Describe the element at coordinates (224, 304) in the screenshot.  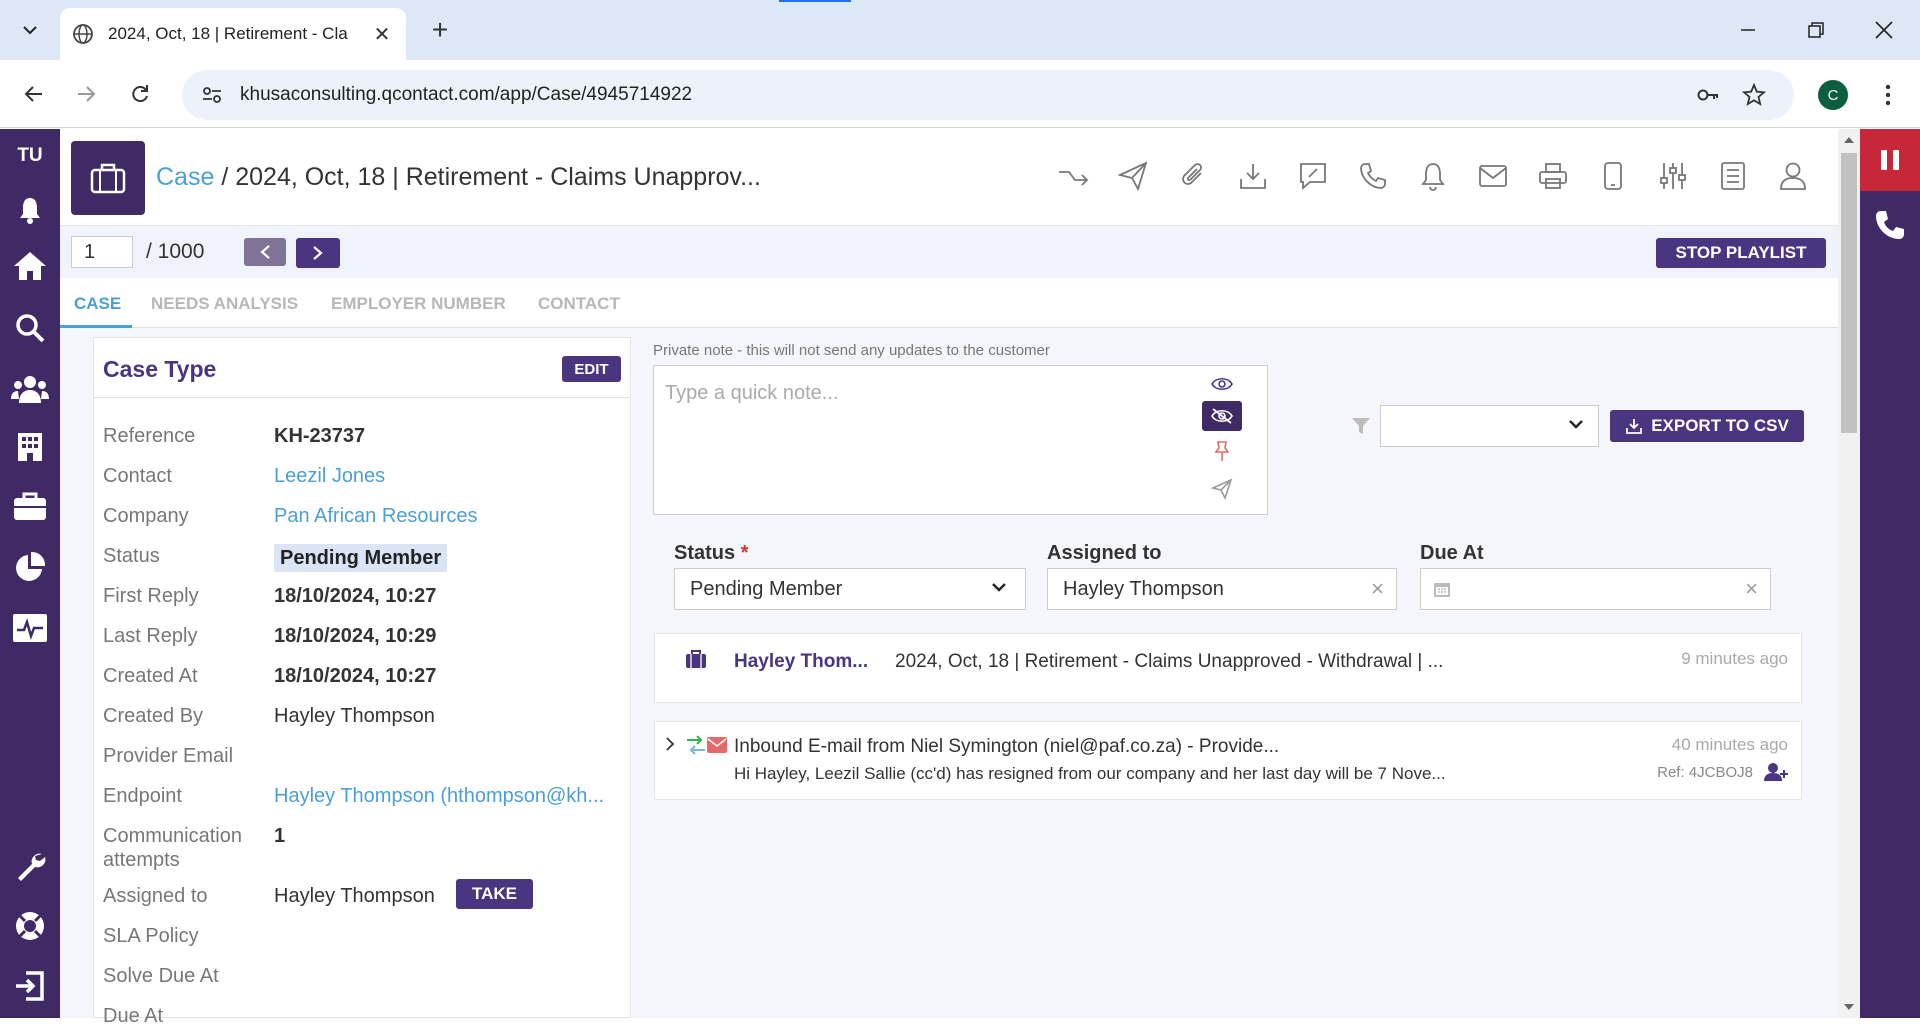
I see `tab-needs-analysis: NEEDS ANALYSIS` at that location.